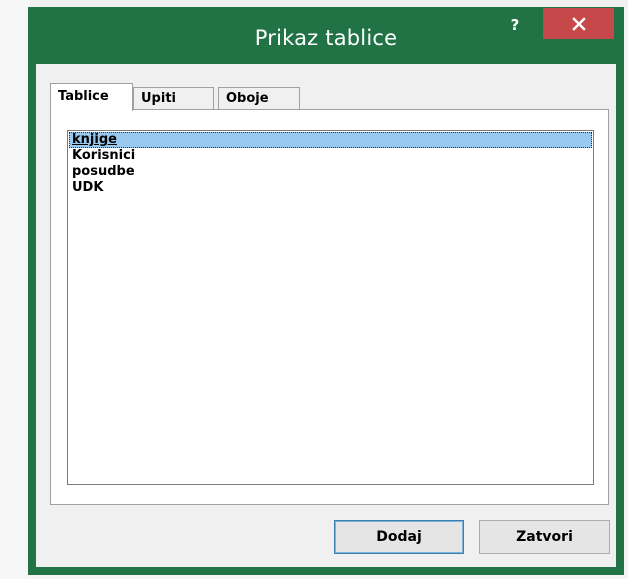 This screenshot has width=628, height=579. I want to click on background-panel, so click(15, 289).